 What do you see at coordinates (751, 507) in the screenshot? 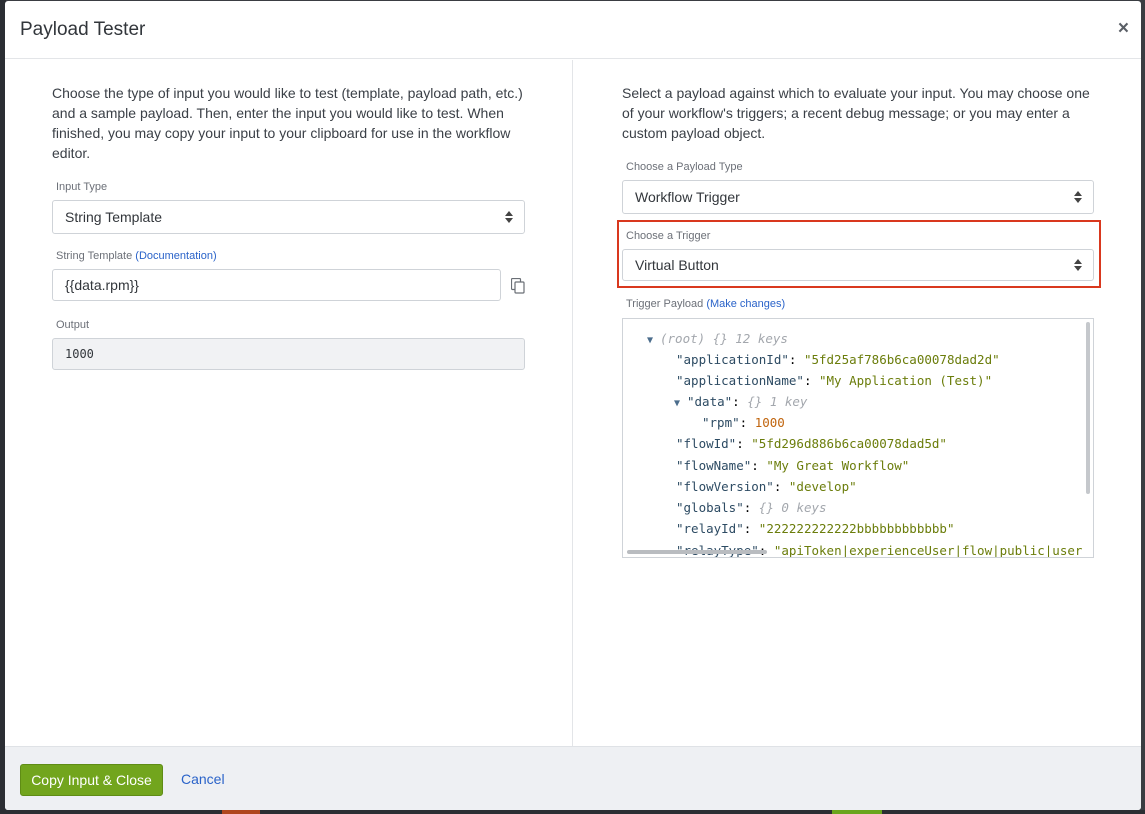
I see `tree-row: "globals": {} 0 keys` at bounding box center [751, 507].